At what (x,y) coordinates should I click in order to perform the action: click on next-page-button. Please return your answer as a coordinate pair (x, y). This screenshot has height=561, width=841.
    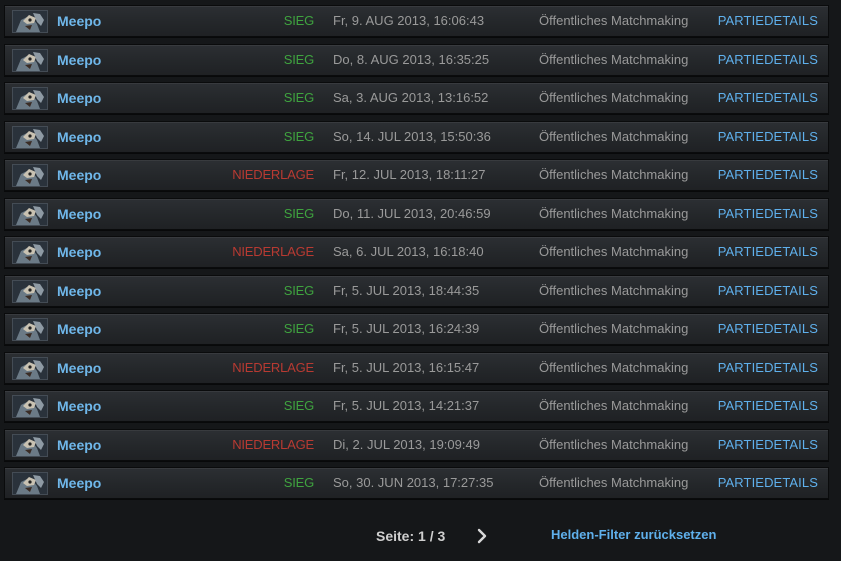
    Looking at the image, I should click on (482, 536).